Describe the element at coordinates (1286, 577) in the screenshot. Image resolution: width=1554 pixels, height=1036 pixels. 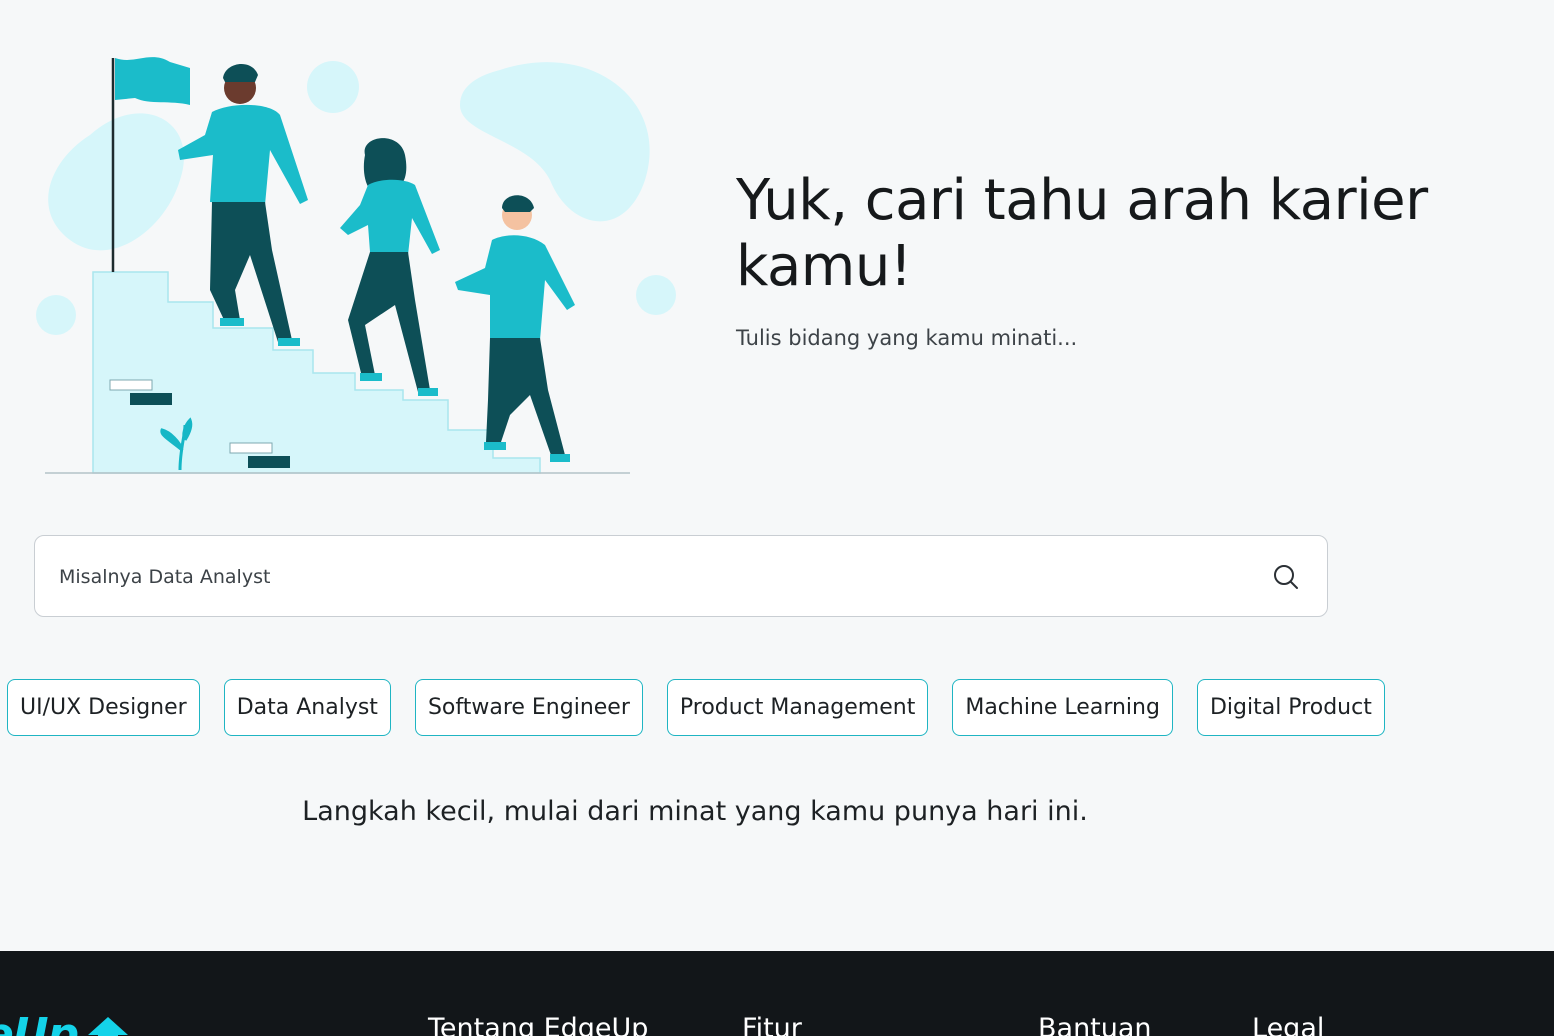
I see `search-icon` at that location.